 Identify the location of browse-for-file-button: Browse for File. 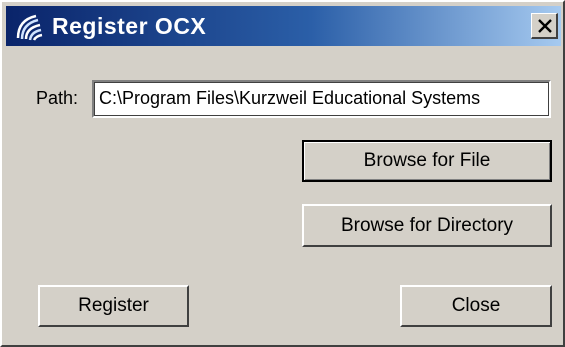
(427, 161).